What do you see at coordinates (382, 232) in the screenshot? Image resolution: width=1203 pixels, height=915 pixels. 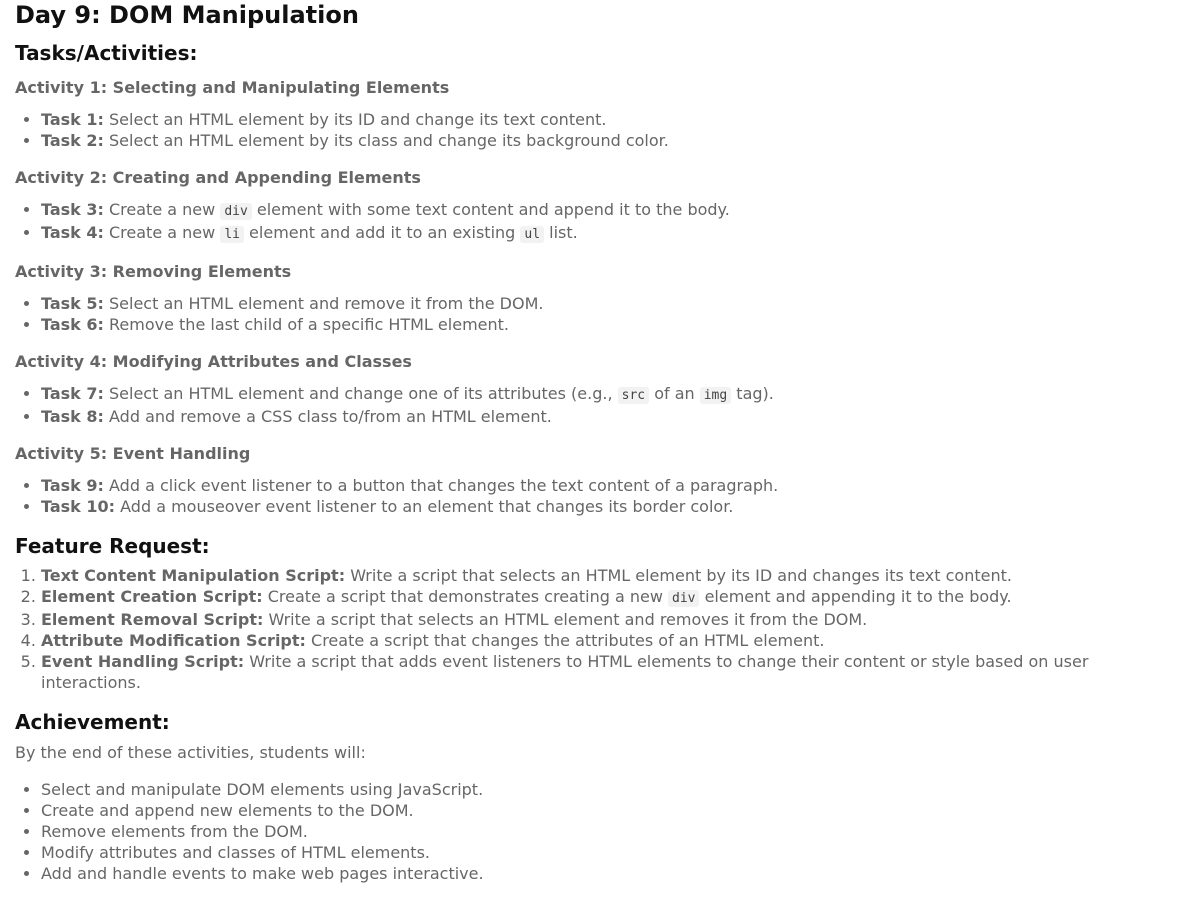 I see `item-text: element and add it to an existing` at bounding box center [382, 232].